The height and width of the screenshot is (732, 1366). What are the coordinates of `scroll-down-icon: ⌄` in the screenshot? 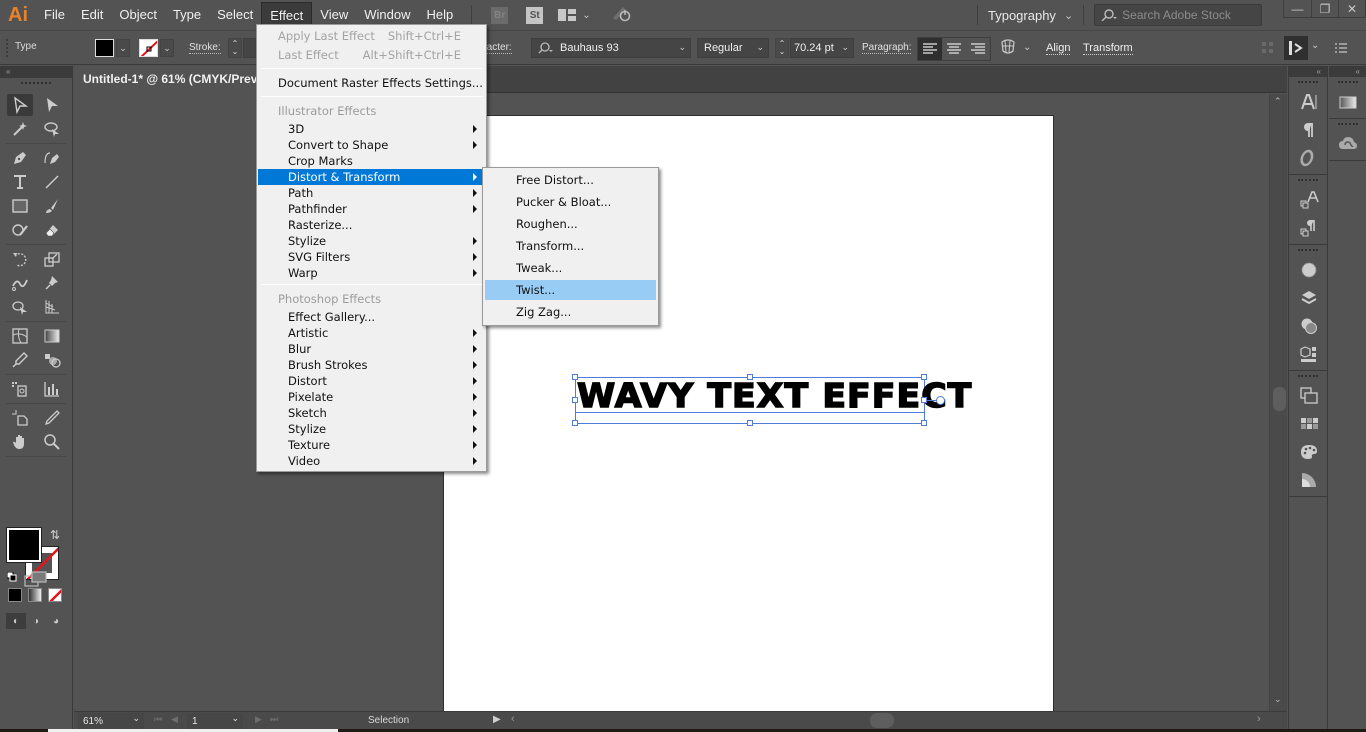 It's located at (1278, 699).